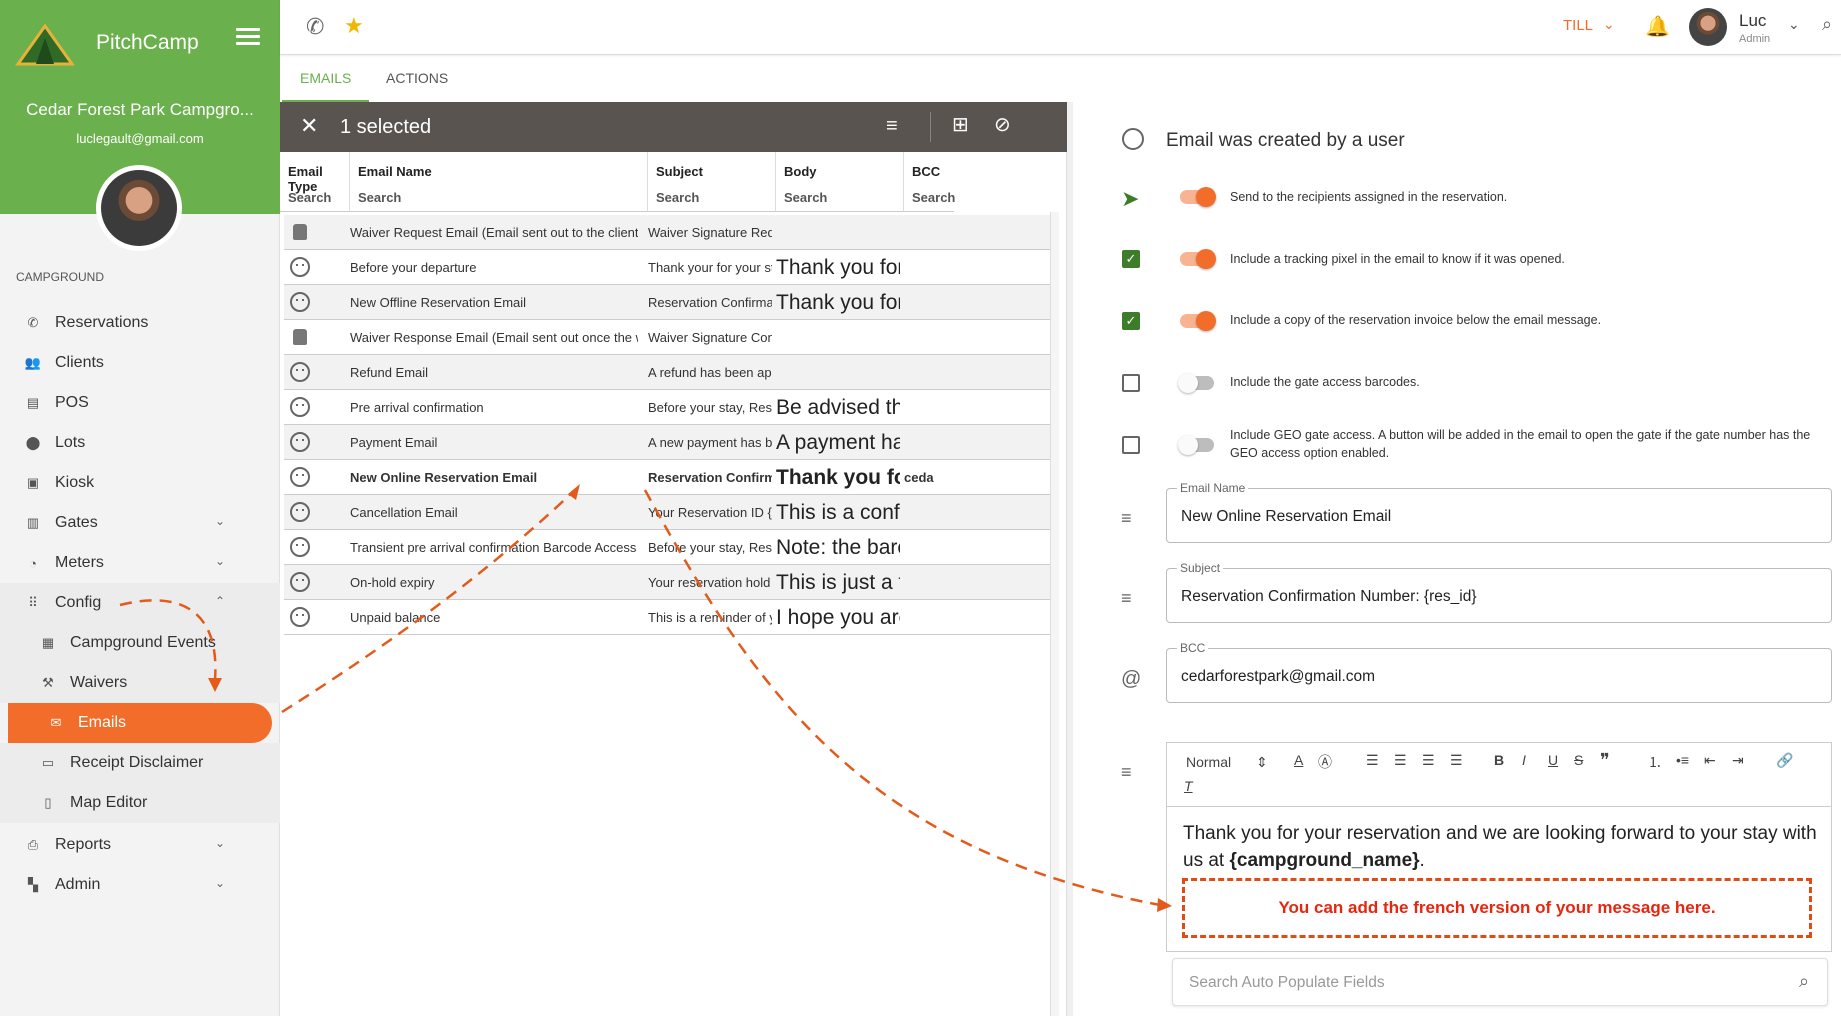 This screenshot has height=1016, width=1841. What do you see at coordinates (309, 126) in the screenshot?
I see `close-icon: ✕` at bounding box center [309, 126].